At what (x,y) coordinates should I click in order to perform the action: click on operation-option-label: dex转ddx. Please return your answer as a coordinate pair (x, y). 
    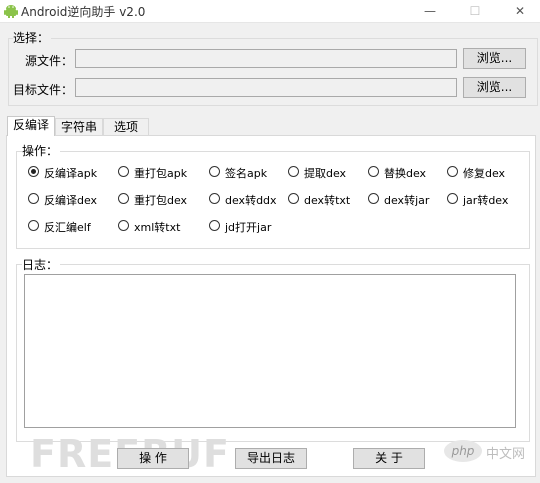
    Looking at the image, I should click on (251, 200).